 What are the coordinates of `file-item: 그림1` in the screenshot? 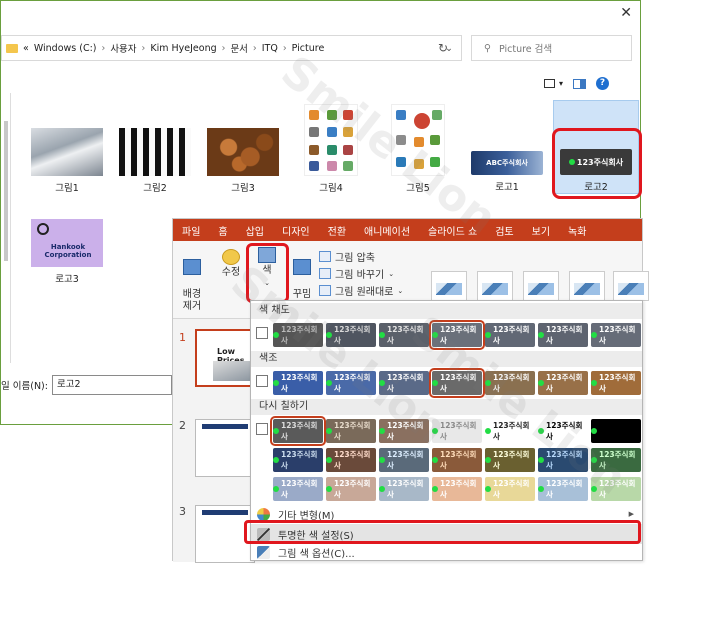 It's located at (67, 161).